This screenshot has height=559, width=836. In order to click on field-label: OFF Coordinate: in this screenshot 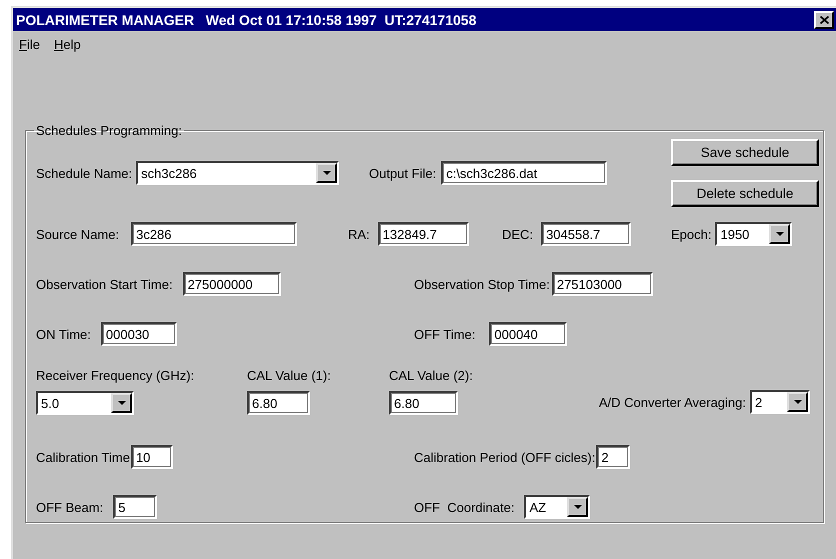, I will do `click(464, 507)`.